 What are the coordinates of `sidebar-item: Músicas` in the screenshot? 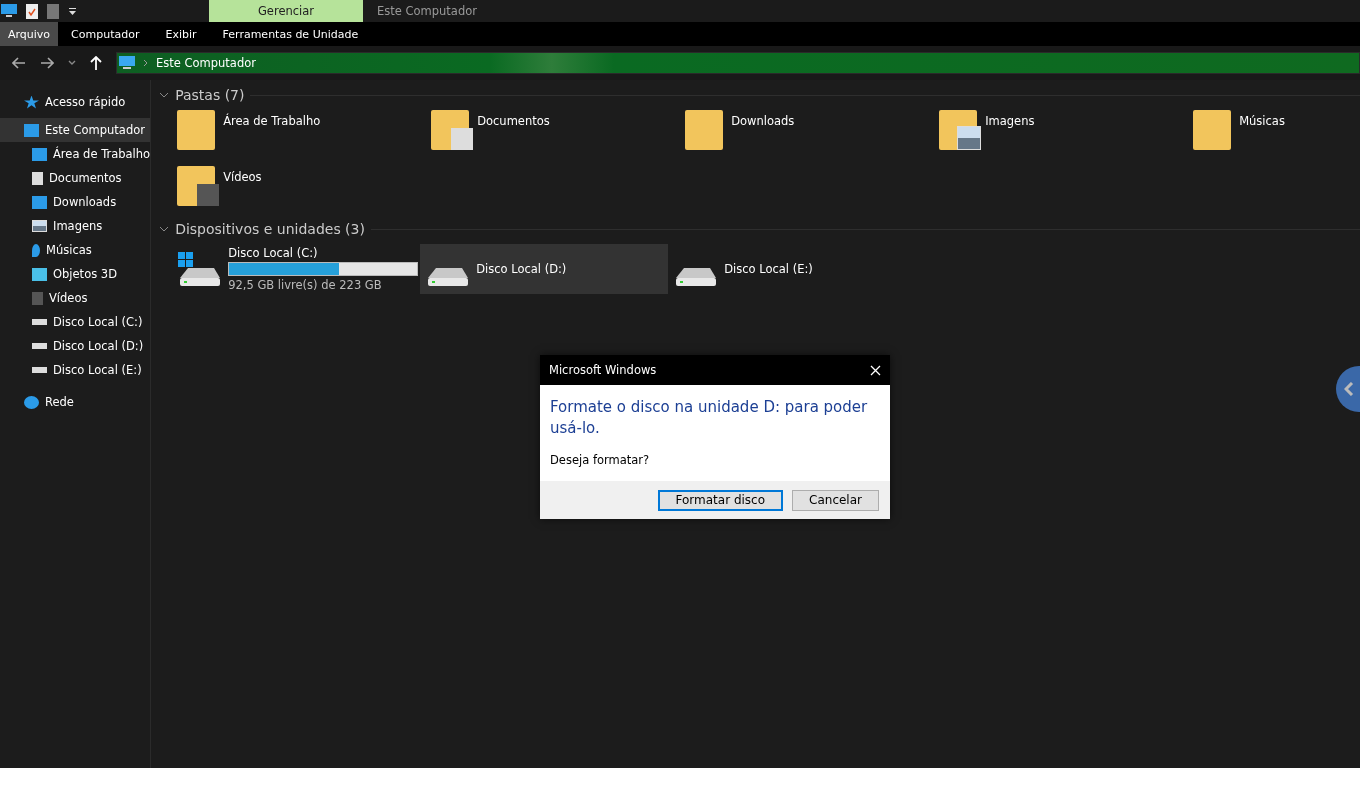 It's located at (75, 250).